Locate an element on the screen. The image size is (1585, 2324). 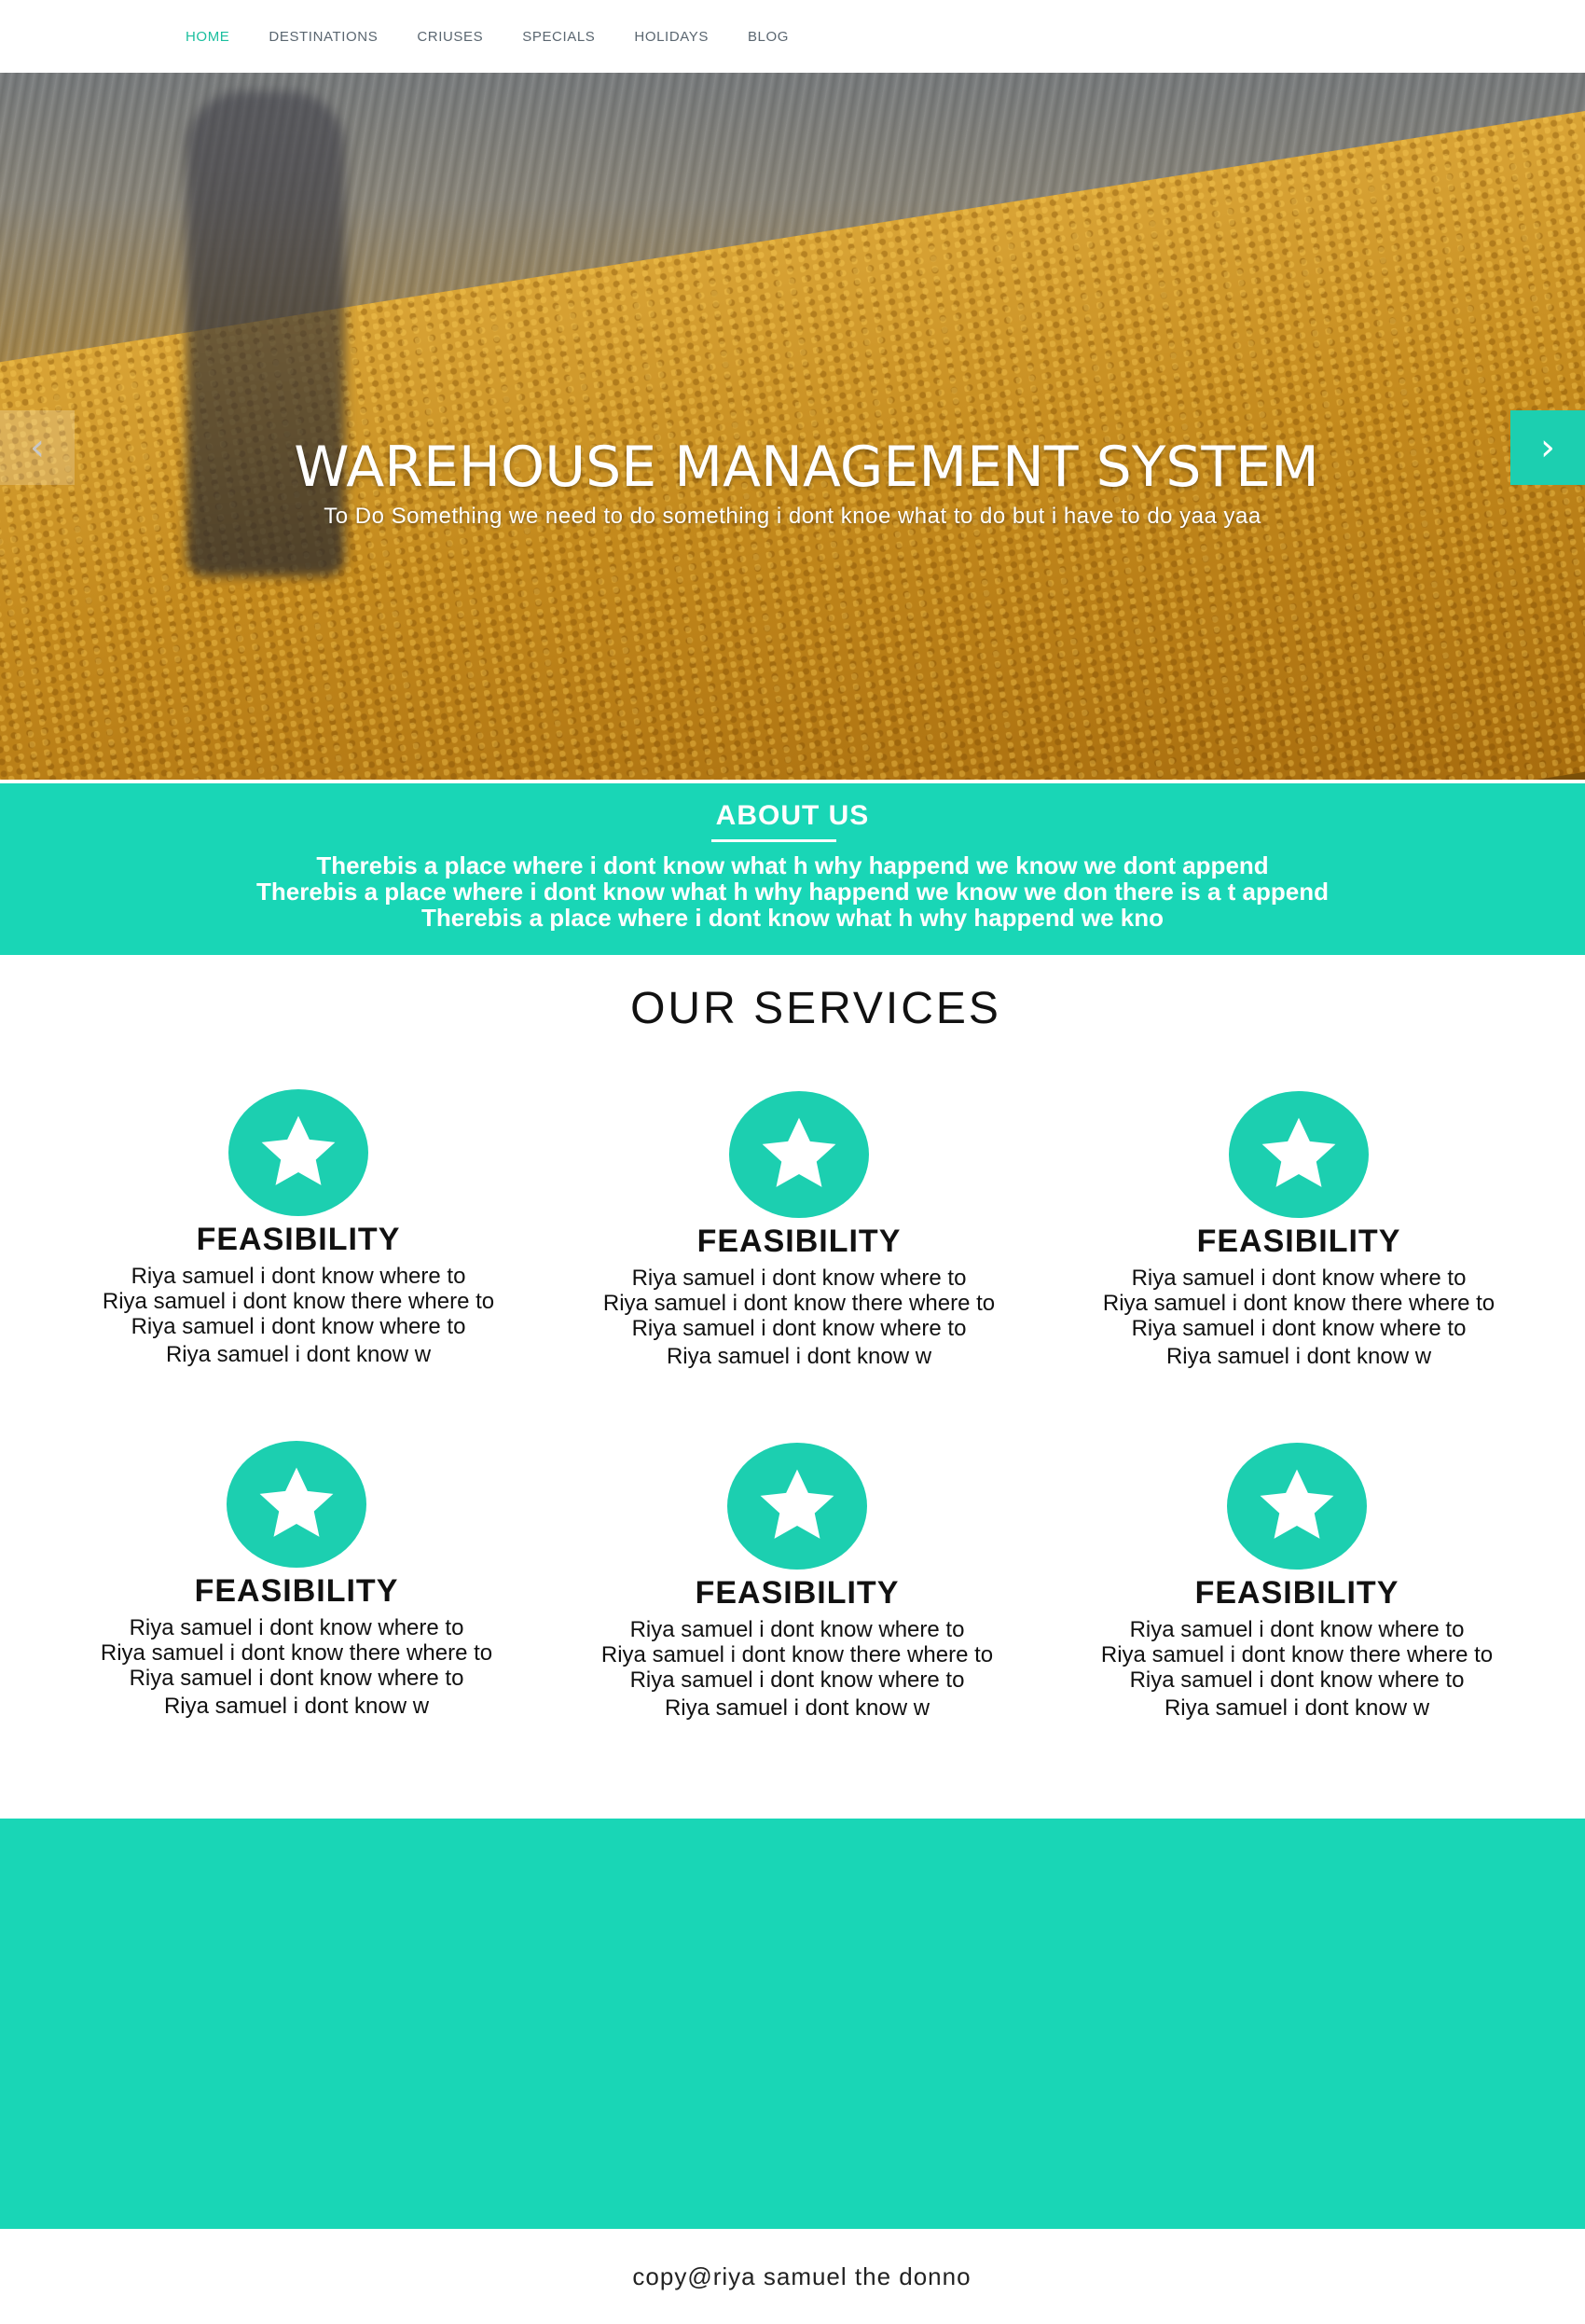
nav-item-destinations: DESTINATIONS is located at coordinates (323, 37).